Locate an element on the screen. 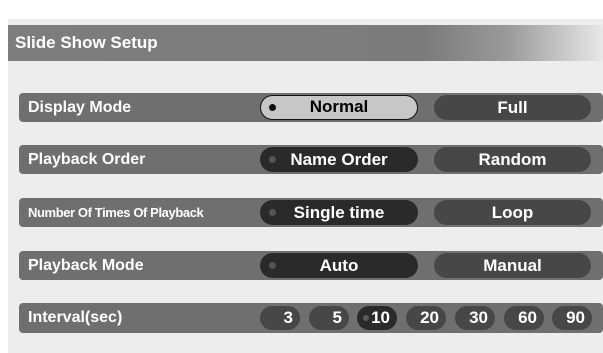 This screenshot has height=353, width=603. page-title: Slide Show Setup is located at coordinates (305, 43).